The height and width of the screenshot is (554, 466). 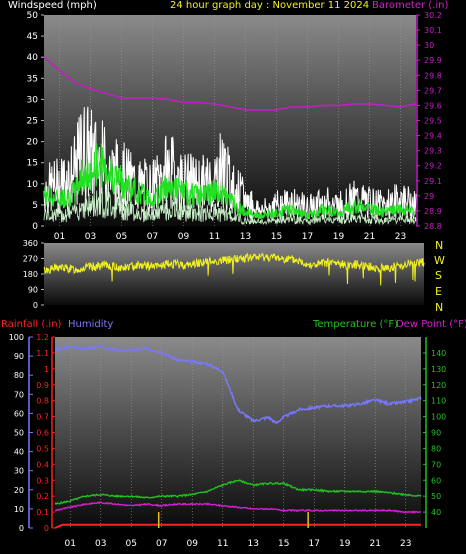 I want to click on wind-tick-label: 50, so click(x=33, y=16).